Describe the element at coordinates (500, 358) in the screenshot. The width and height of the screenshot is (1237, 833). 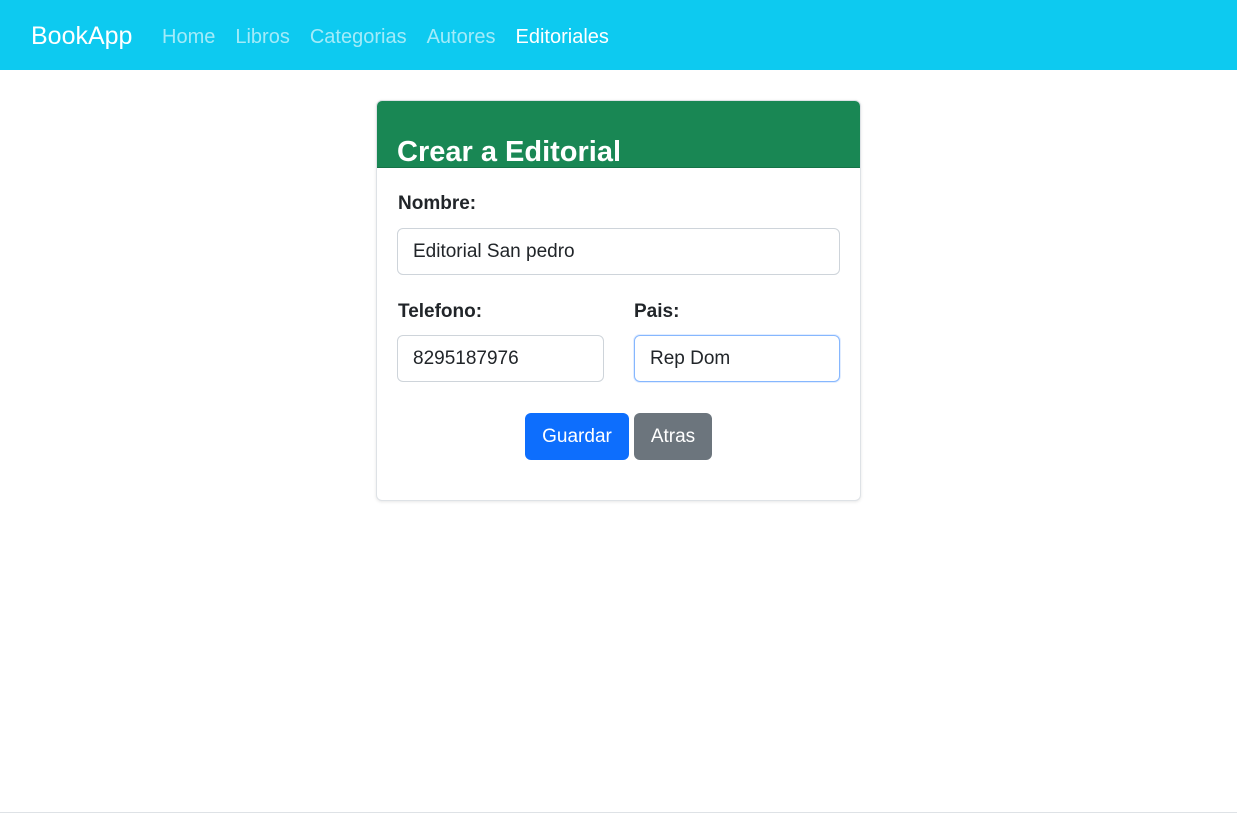
I see `telefono-input` at that location.